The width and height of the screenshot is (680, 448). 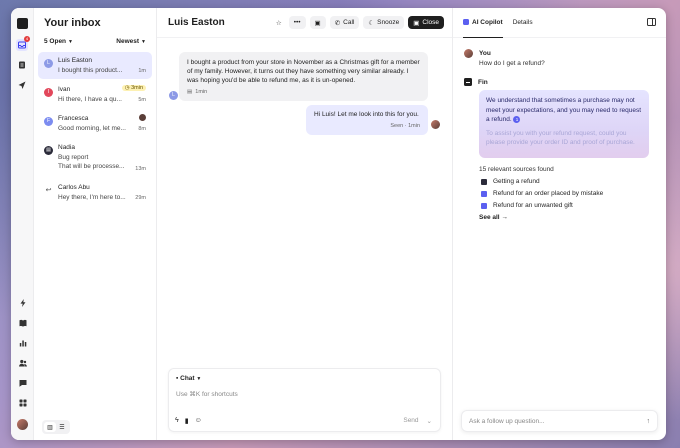 What do you see at coordinates (279, 22) in the screenshot?
I see `star-button: ☆` at bounding box center [279, 22].